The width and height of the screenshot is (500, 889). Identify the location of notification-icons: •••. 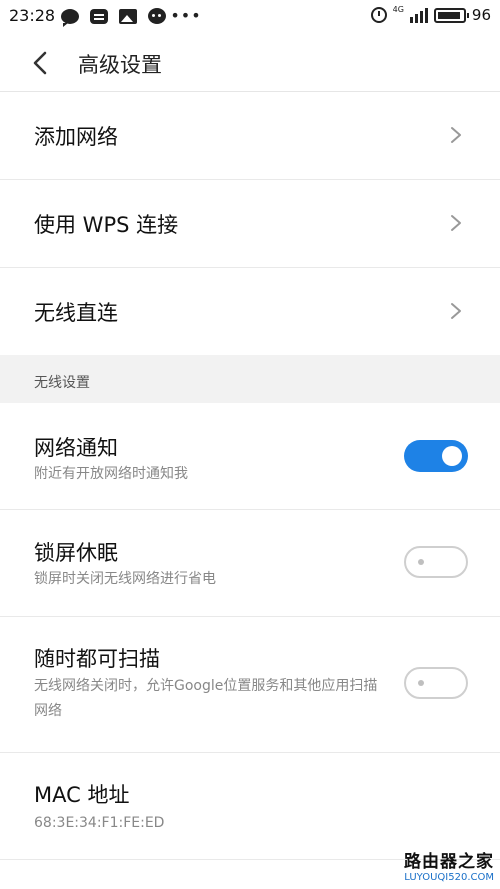
(131, 16).